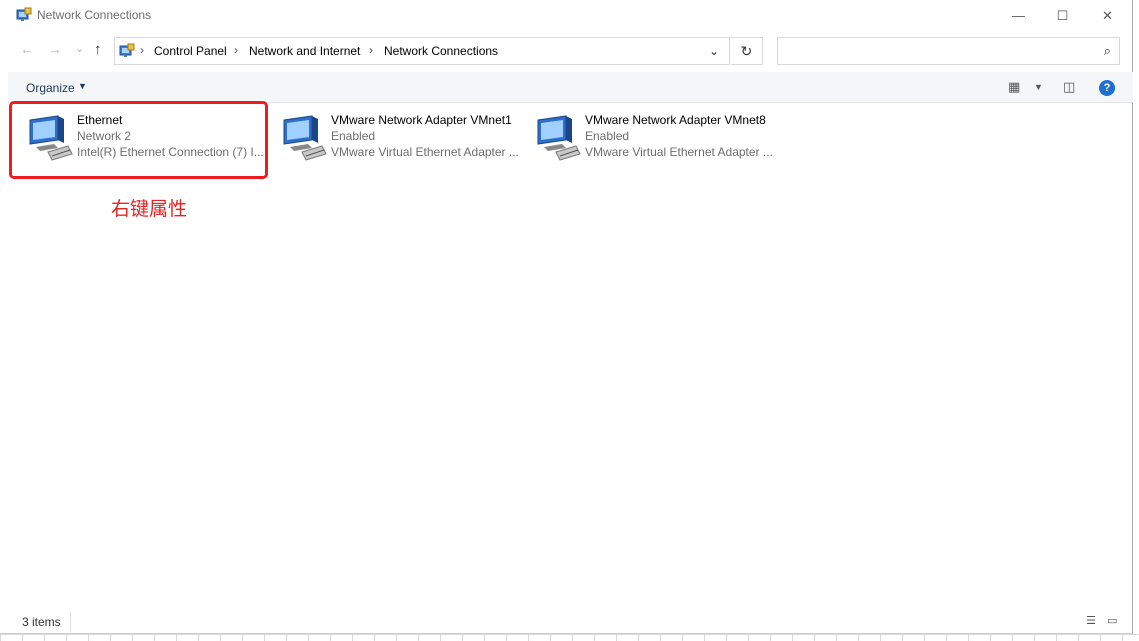  Describe the element at coordinates (50, 88) in the screenshot. I see `organize-button: Organize` at that location.